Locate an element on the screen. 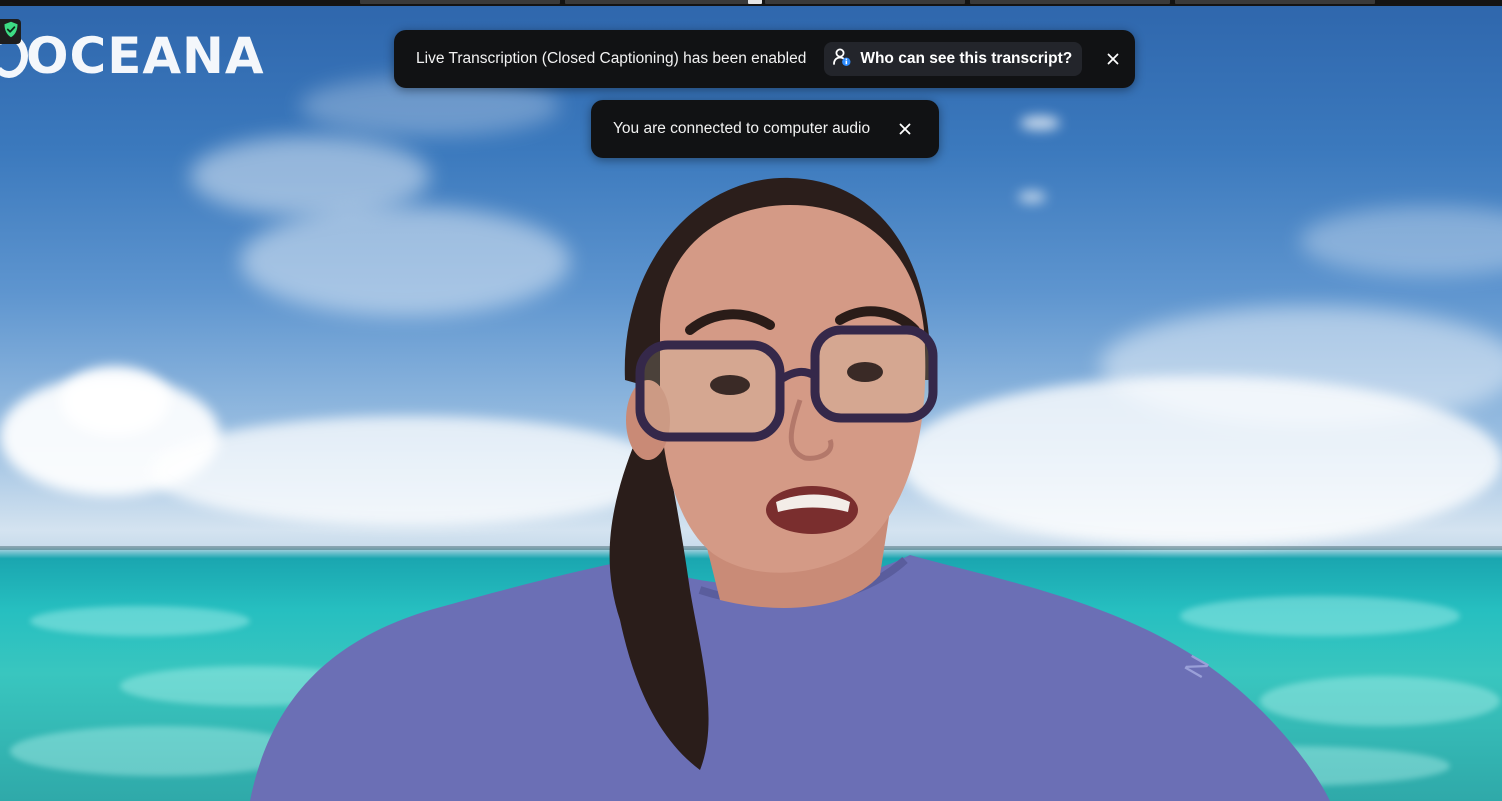 Image resolution: width=1502 pixels, height=801 pixels. participant-strip is located at coordinates (751, 3).